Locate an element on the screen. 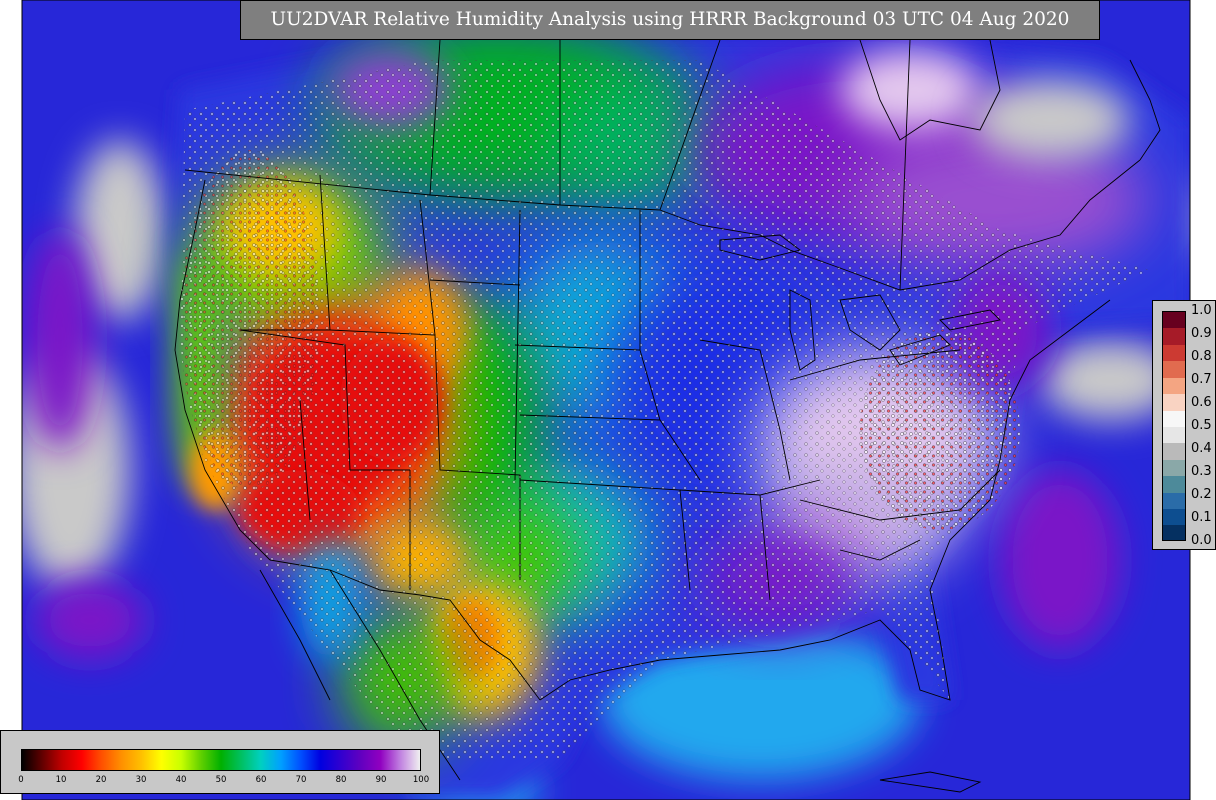  error-colorbar-gradient is located at coordinates (1174, 426).